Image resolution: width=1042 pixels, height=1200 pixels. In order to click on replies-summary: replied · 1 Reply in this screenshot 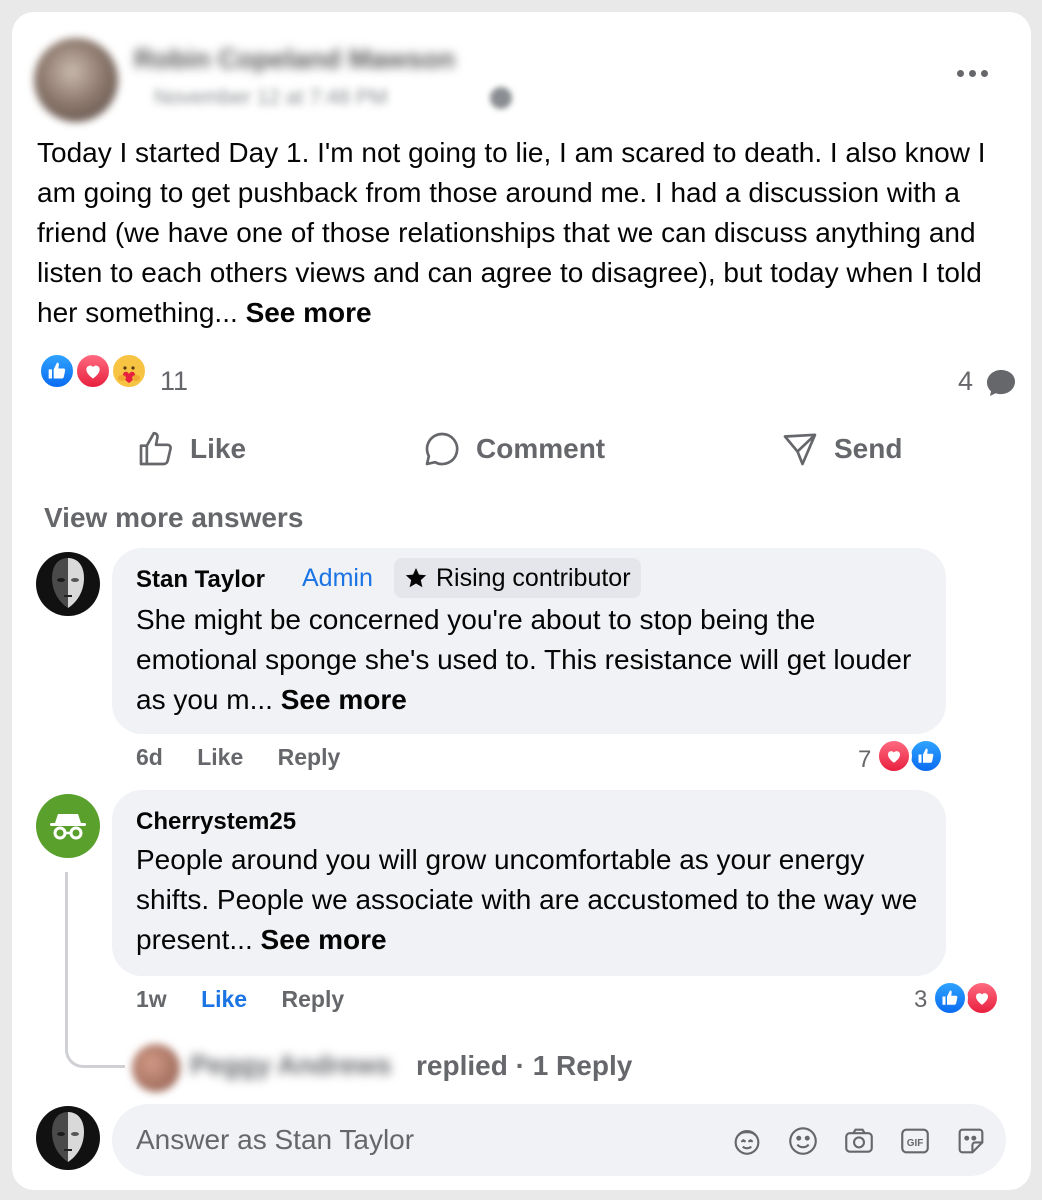, I will do `click(524, 1066)`.